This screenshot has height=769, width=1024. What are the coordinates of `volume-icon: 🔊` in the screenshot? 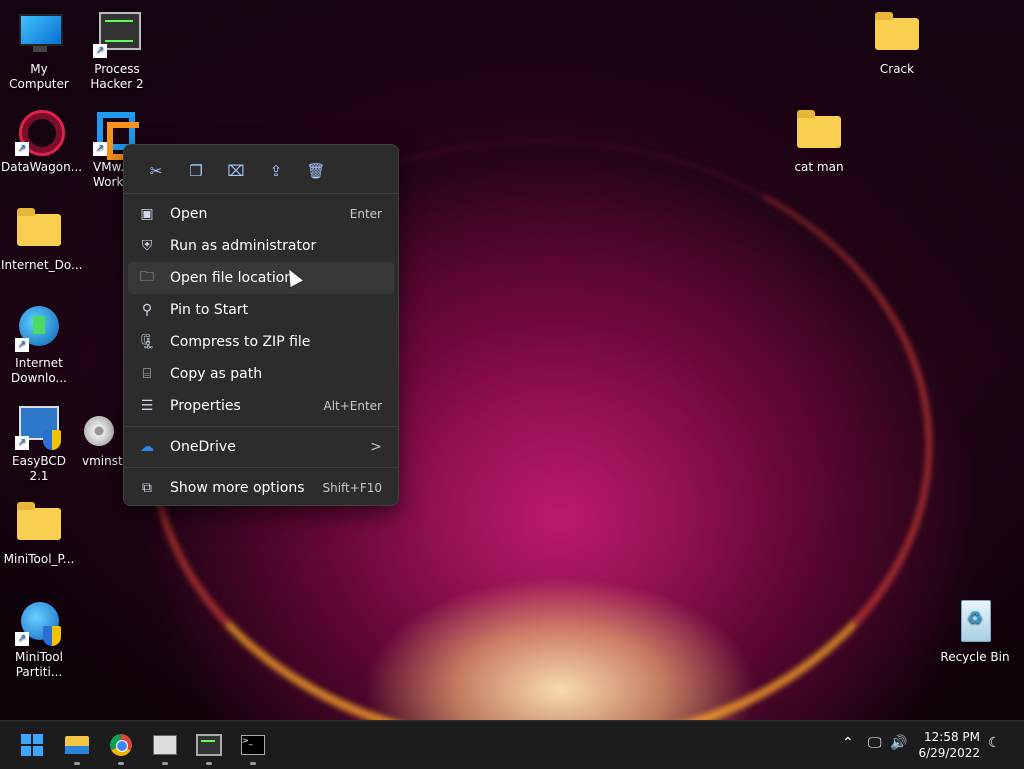 It's located at (898, 743).